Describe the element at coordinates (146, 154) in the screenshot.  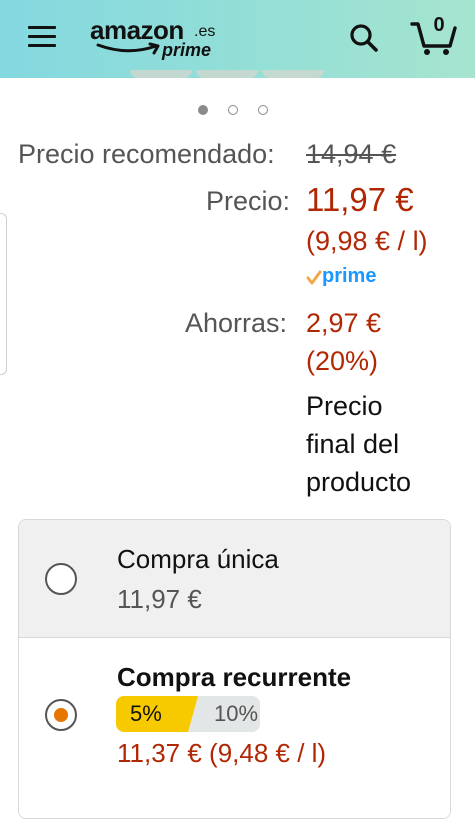
I see `recommended-price-label: Precio recomendado:` at that location.